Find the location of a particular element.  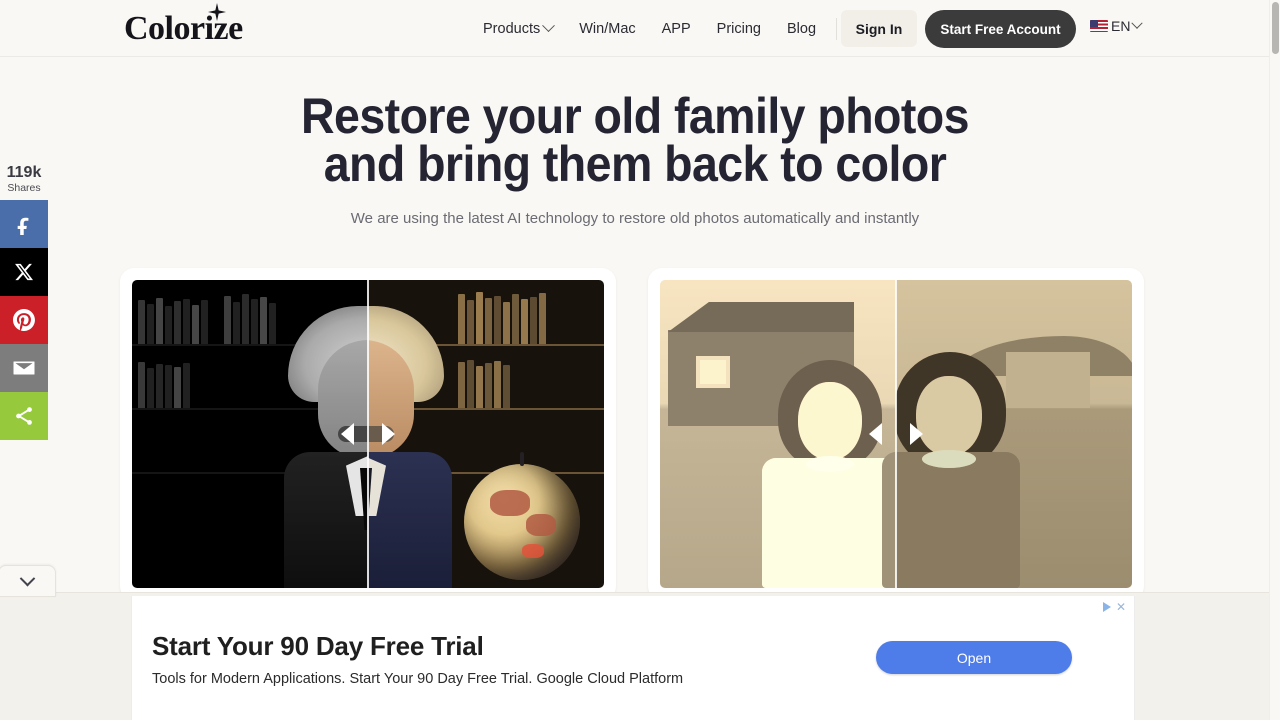

ad-open-button: Open is located at coordinates (974, 657).